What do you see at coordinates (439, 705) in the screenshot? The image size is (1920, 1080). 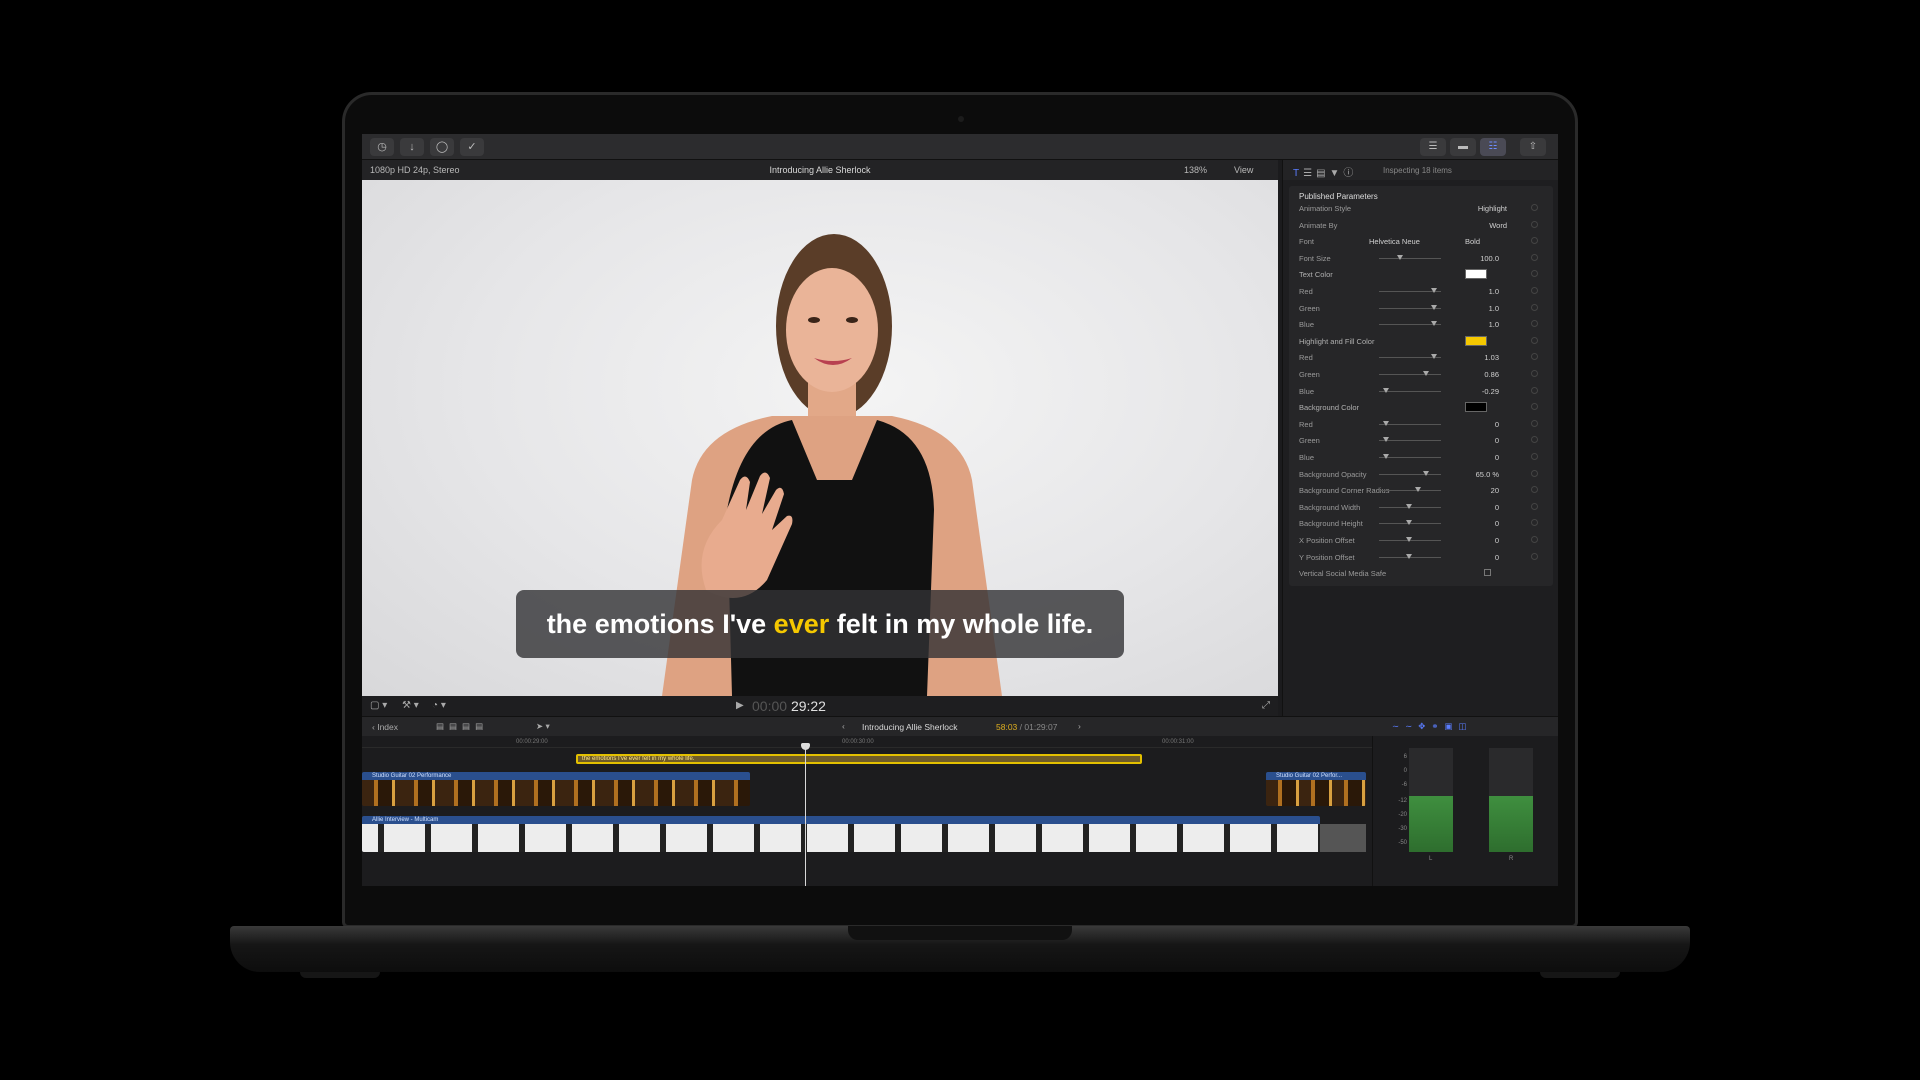 I see `speed-icon: ◔ ▾` at bounding box center [439, 705].